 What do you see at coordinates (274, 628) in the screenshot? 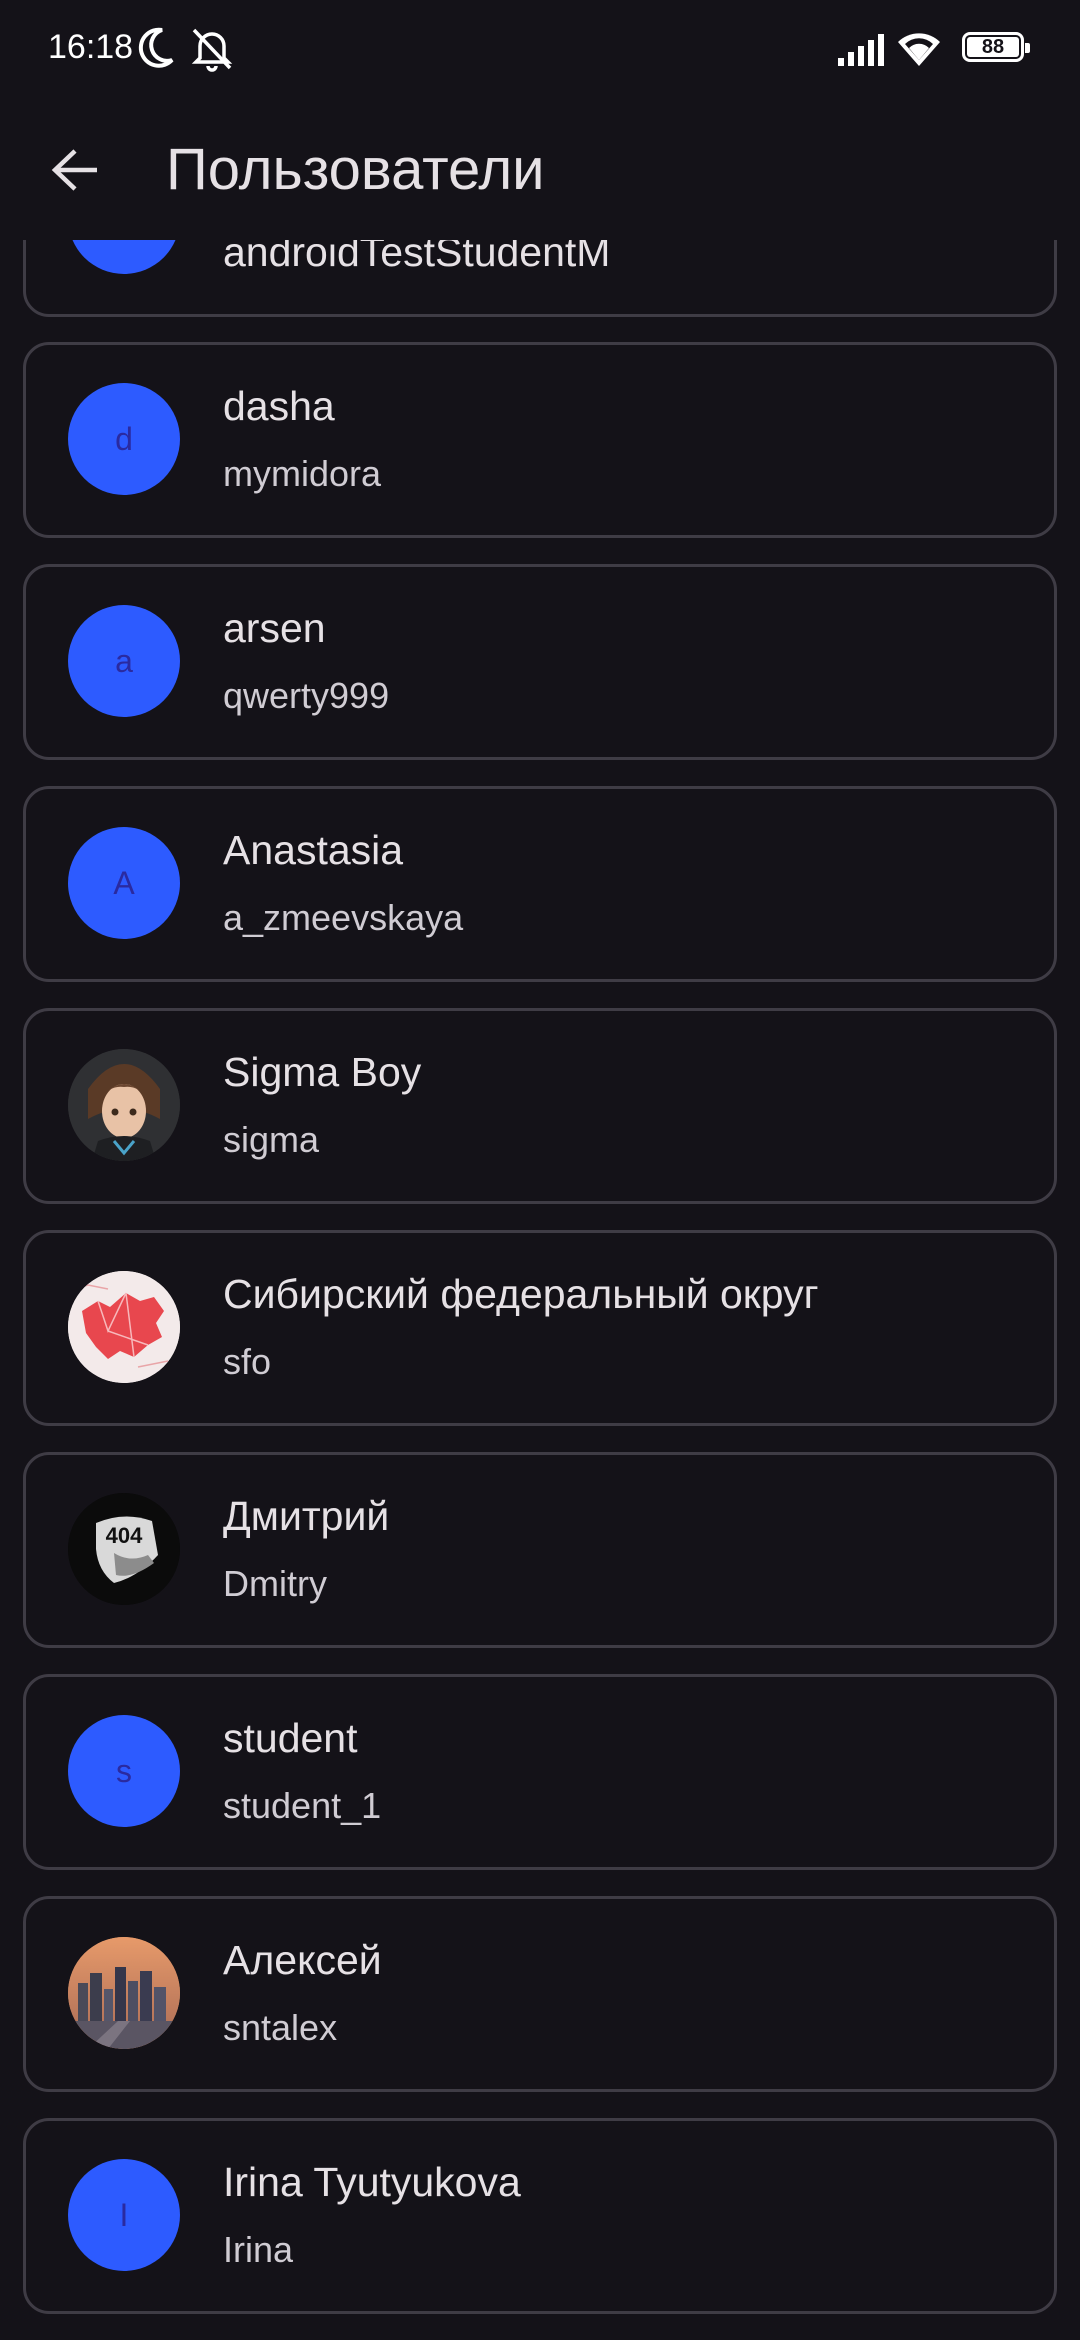
I see `user-name: arsen` at bounding box center [274, 628].